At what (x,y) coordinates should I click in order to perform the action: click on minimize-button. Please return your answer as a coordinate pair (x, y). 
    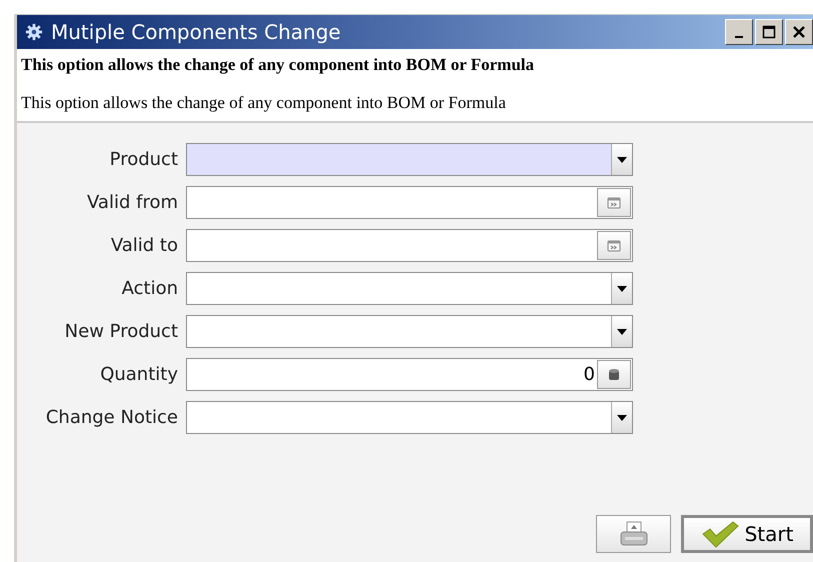
    Looking at the image, I should click on (739, 32).